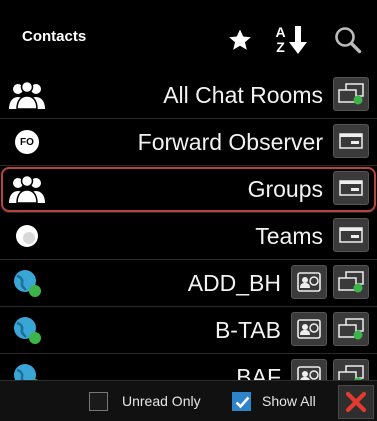 Image resolution: width=377 pixels, height=421 pixels. Describe the element at coordinates (285, 189) in the screenshot. I see `contact-name: Groups` at that location.